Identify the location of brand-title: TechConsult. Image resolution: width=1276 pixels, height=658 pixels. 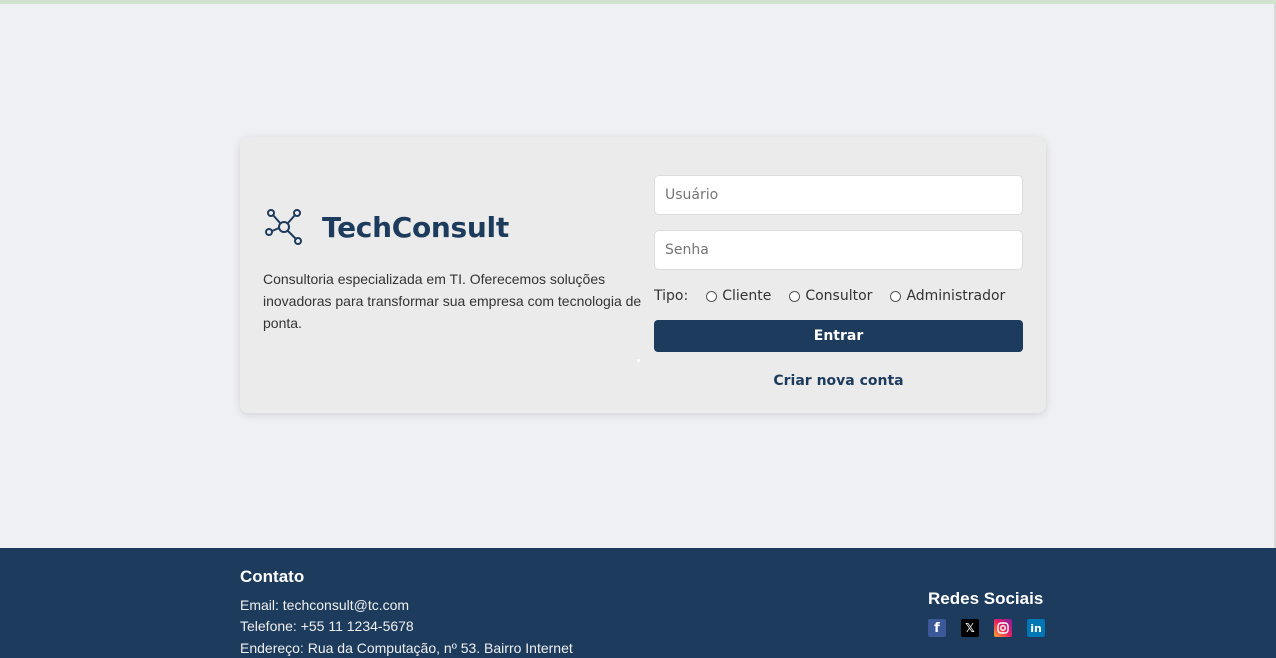
(415, 227).